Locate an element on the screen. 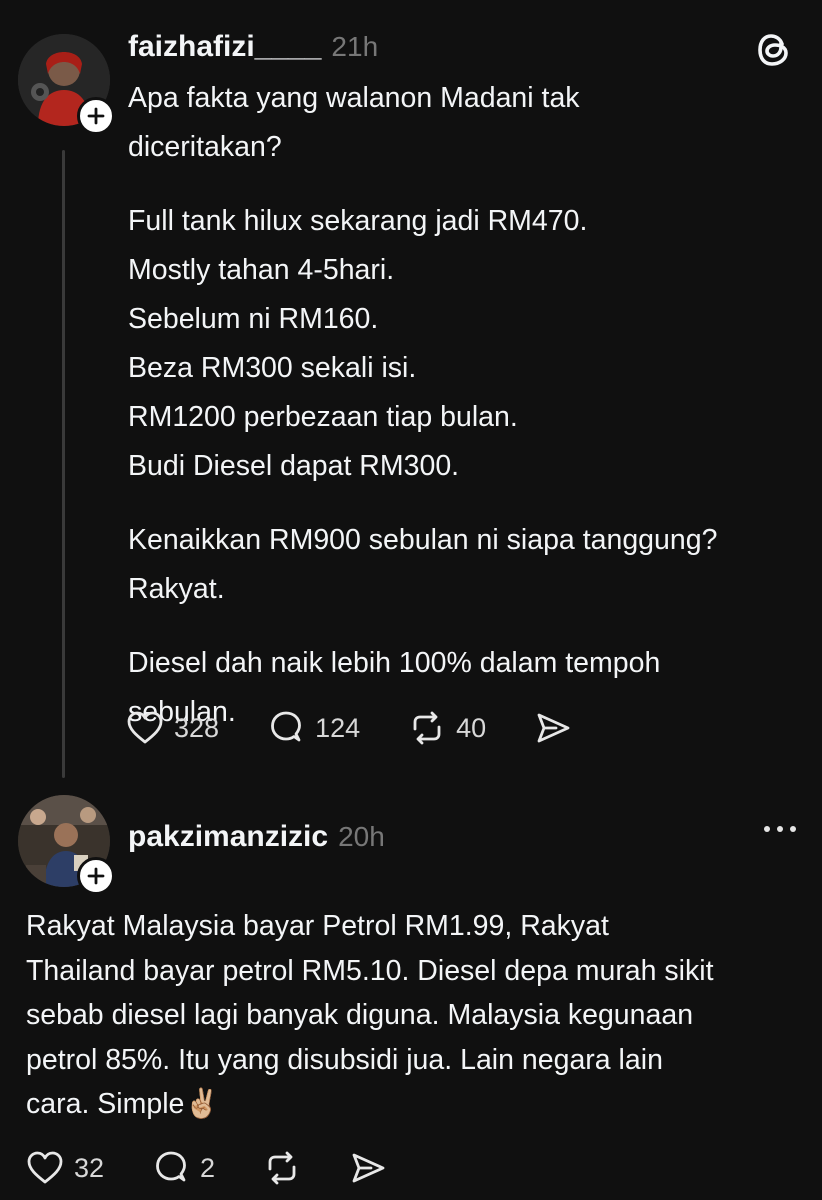 This screenshot has height=1200, width=822. text-line: cara. Simple✌🏼 is located at coordinates (370, 1104).